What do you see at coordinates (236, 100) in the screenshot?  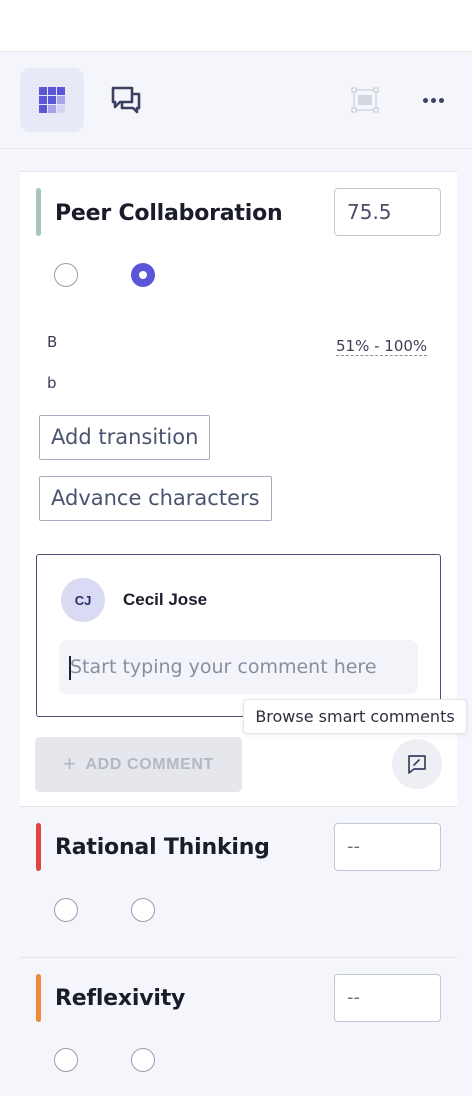 I see `toolbar` at bounding box center [236, 100].